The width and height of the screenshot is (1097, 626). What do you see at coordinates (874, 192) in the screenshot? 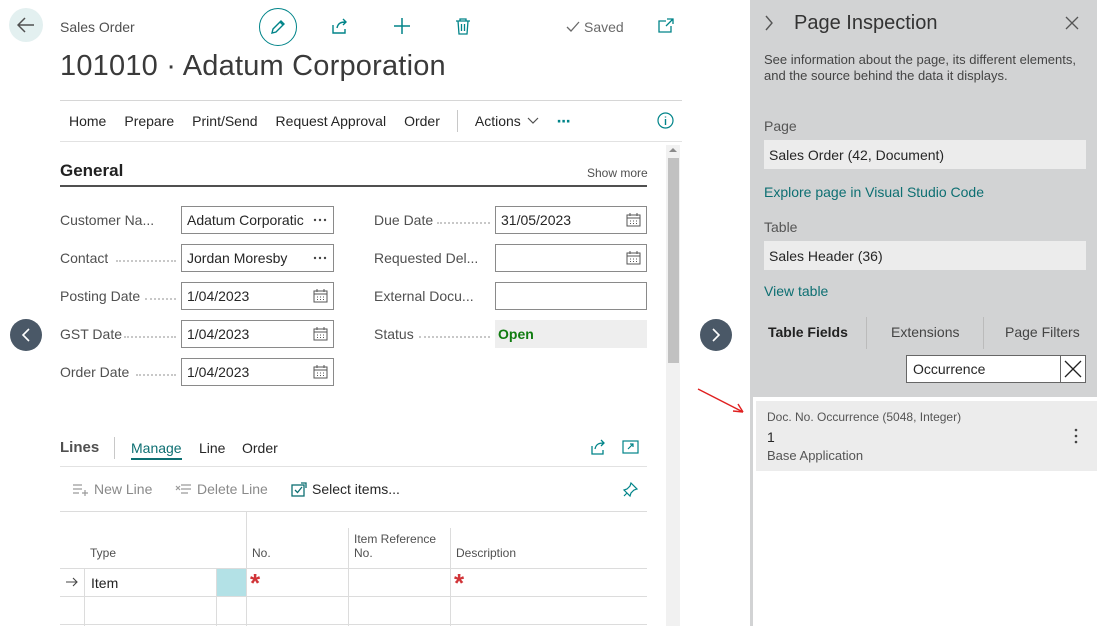
I see `explore-vscode-link: Explore page in Visual Studio Code` at bounding box center [874, 192].